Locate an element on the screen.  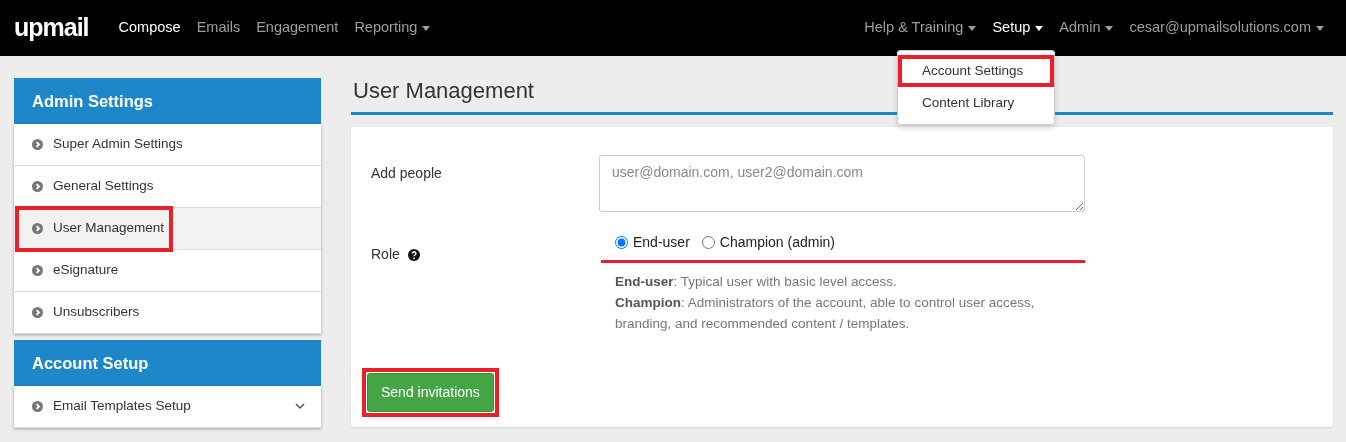
upmail-logo: upmail is located at coordinates (51, 28).